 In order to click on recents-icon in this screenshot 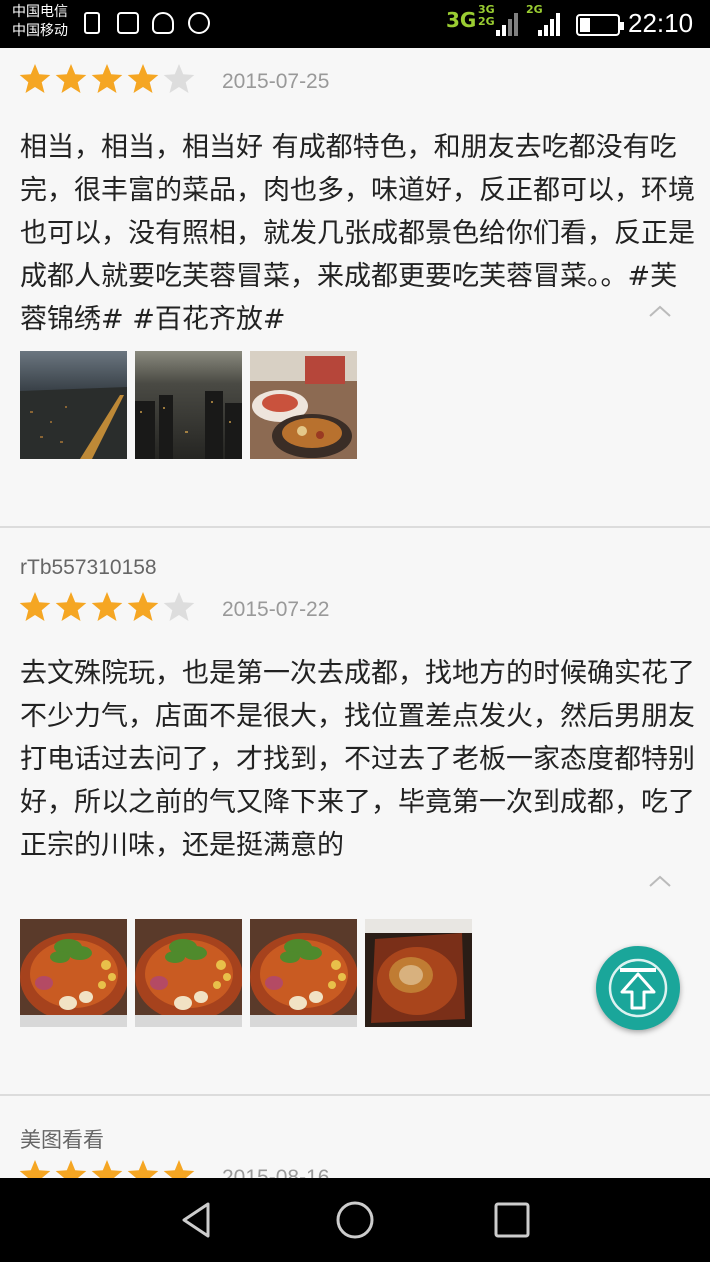, I will do `click(512, 1220)`.